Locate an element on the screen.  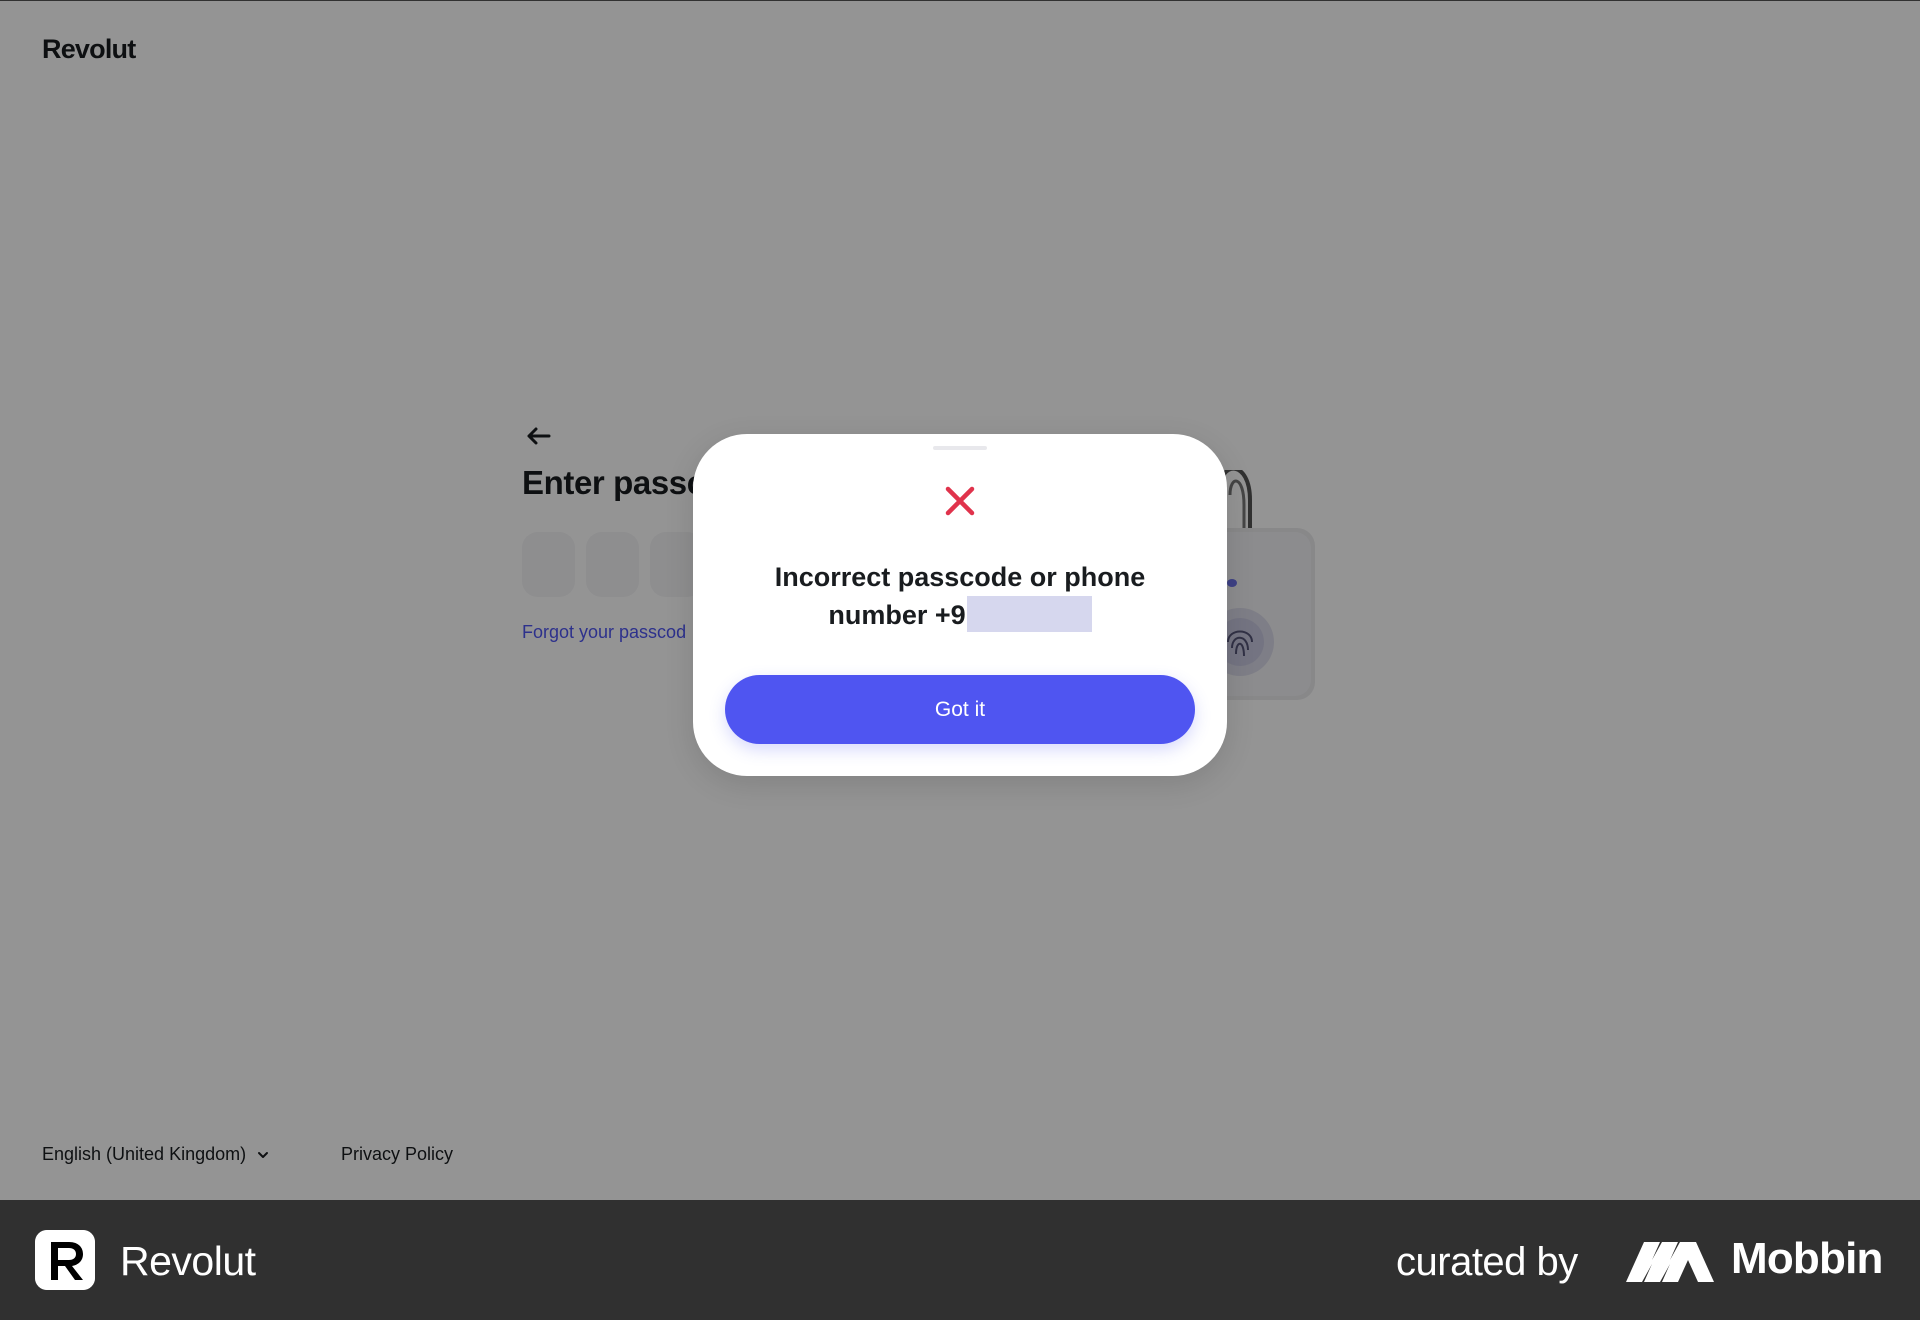
phone-prefix: number +9 is located at coordinates (897, 615).